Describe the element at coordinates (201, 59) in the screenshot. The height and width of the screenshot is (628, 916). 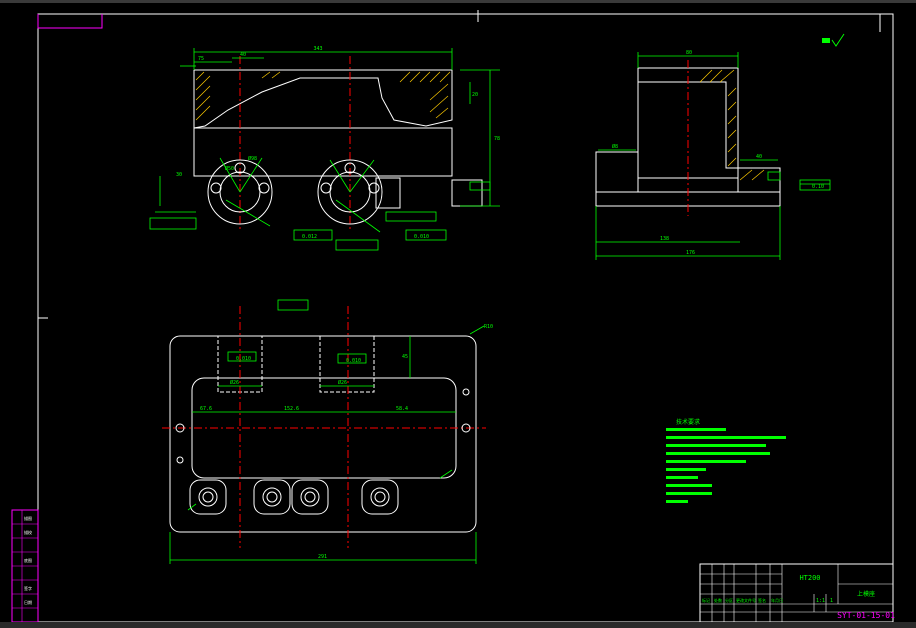
I see `front-dim-left-step: 75` at that location.